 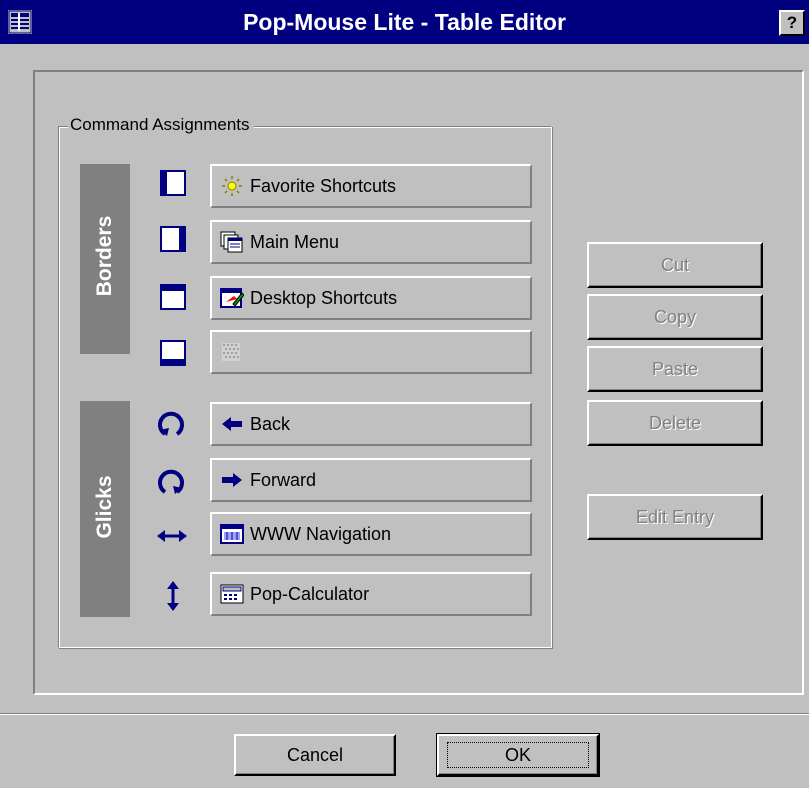 I want to click on vertical-glick-icon, so click(x=173, y=596).